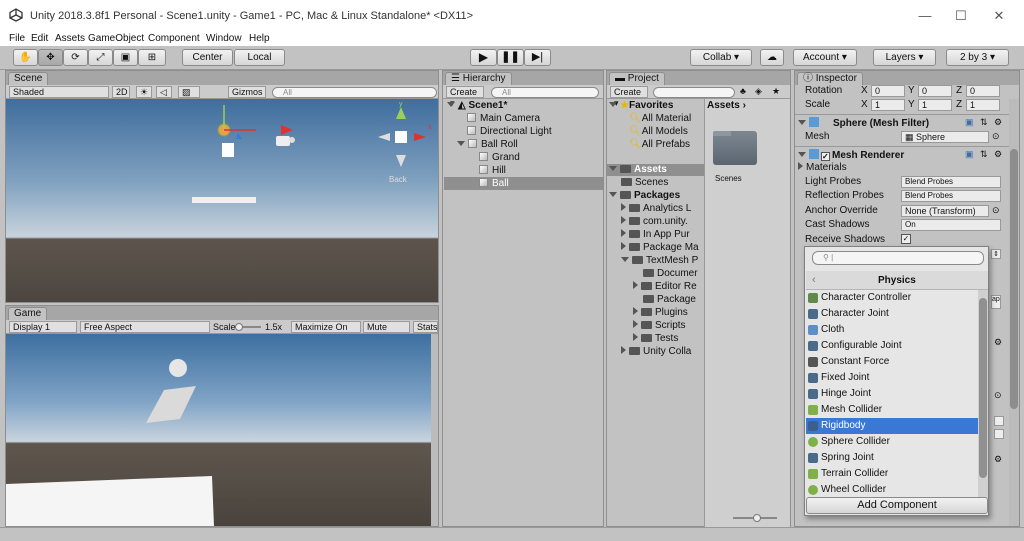 The image size is (1024, 541). What do you see at coordinates (499, 158) in the screenshot?
I see `hierarchy-item-grand: Grand` at bounding box center [499, 158].